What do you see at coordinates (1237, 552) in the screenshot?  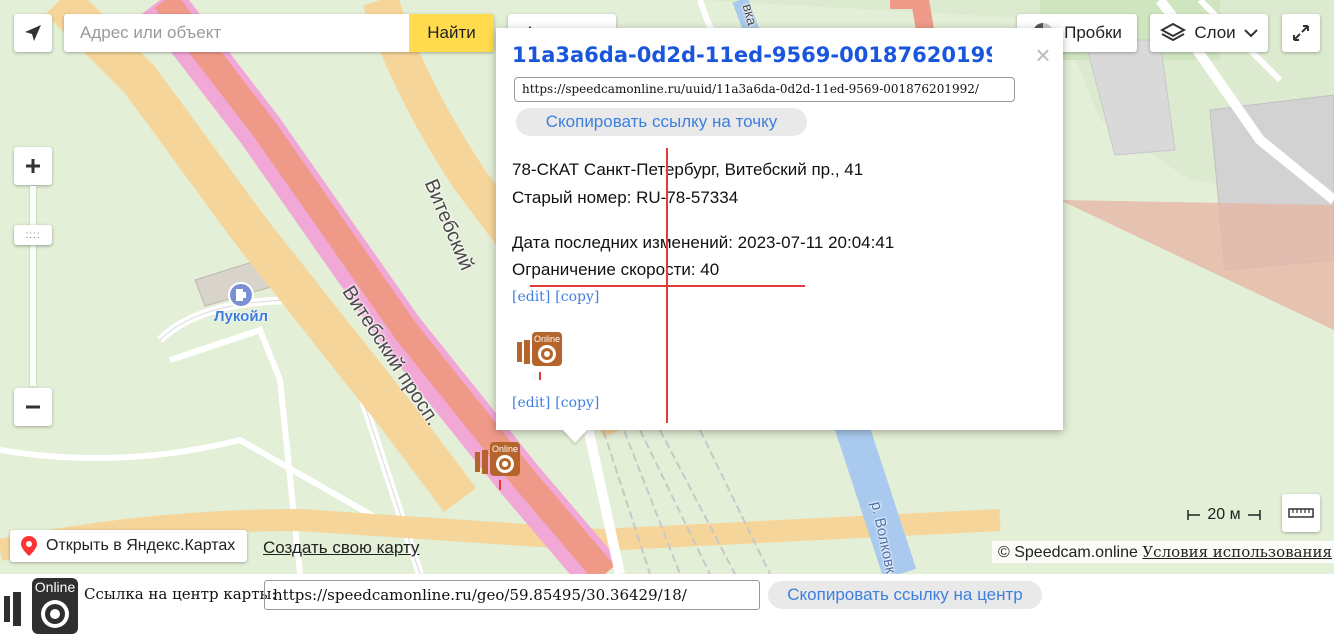 I see `terms-link: Условия использования` at bounding box center [1237, 552].